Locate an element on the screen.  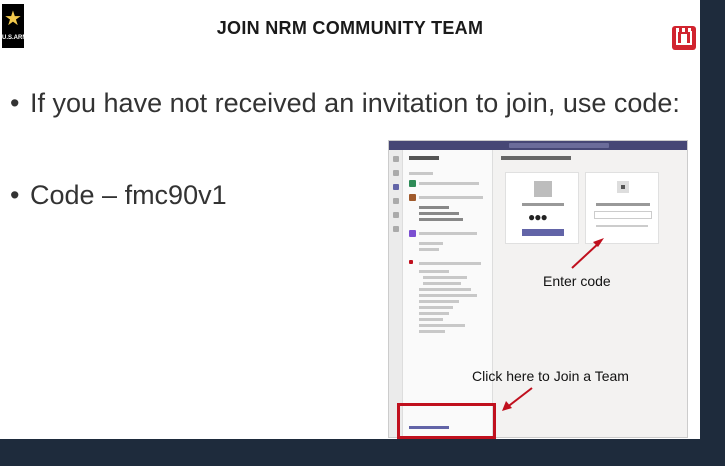
slide-title: JOIN NRM COMMUNITY TEAM is located at coordinates (350, 28).